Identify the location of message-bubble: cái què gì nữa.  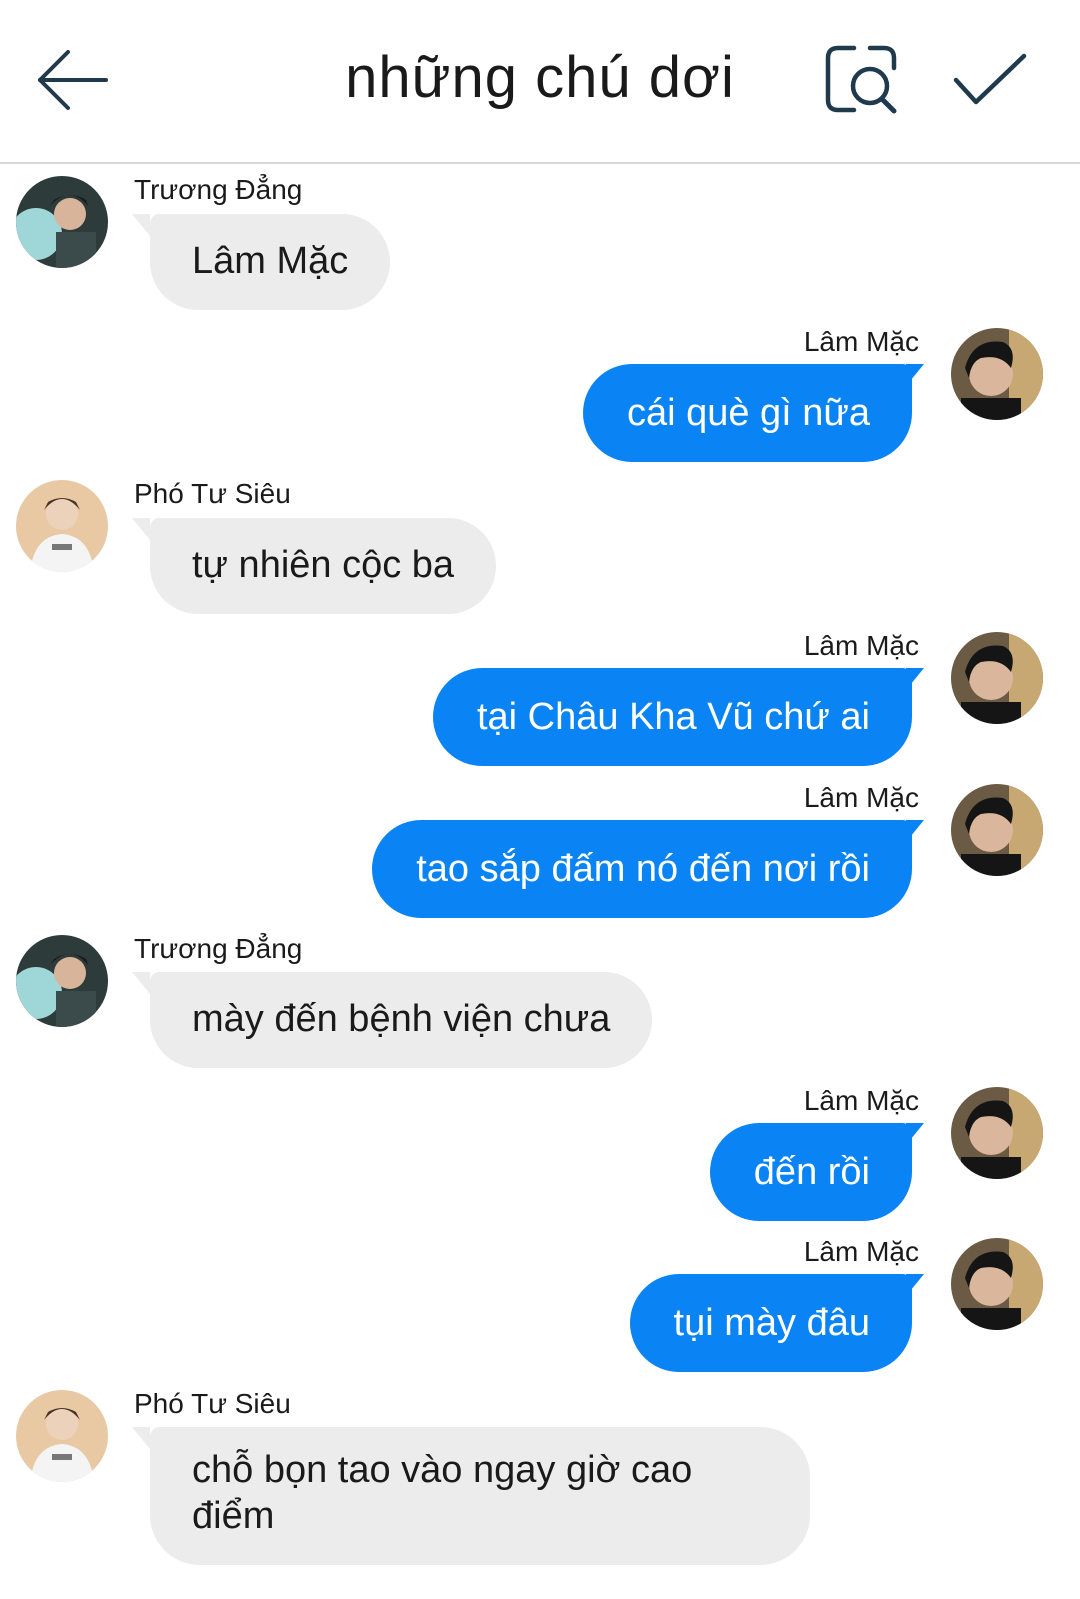
(747, 413).